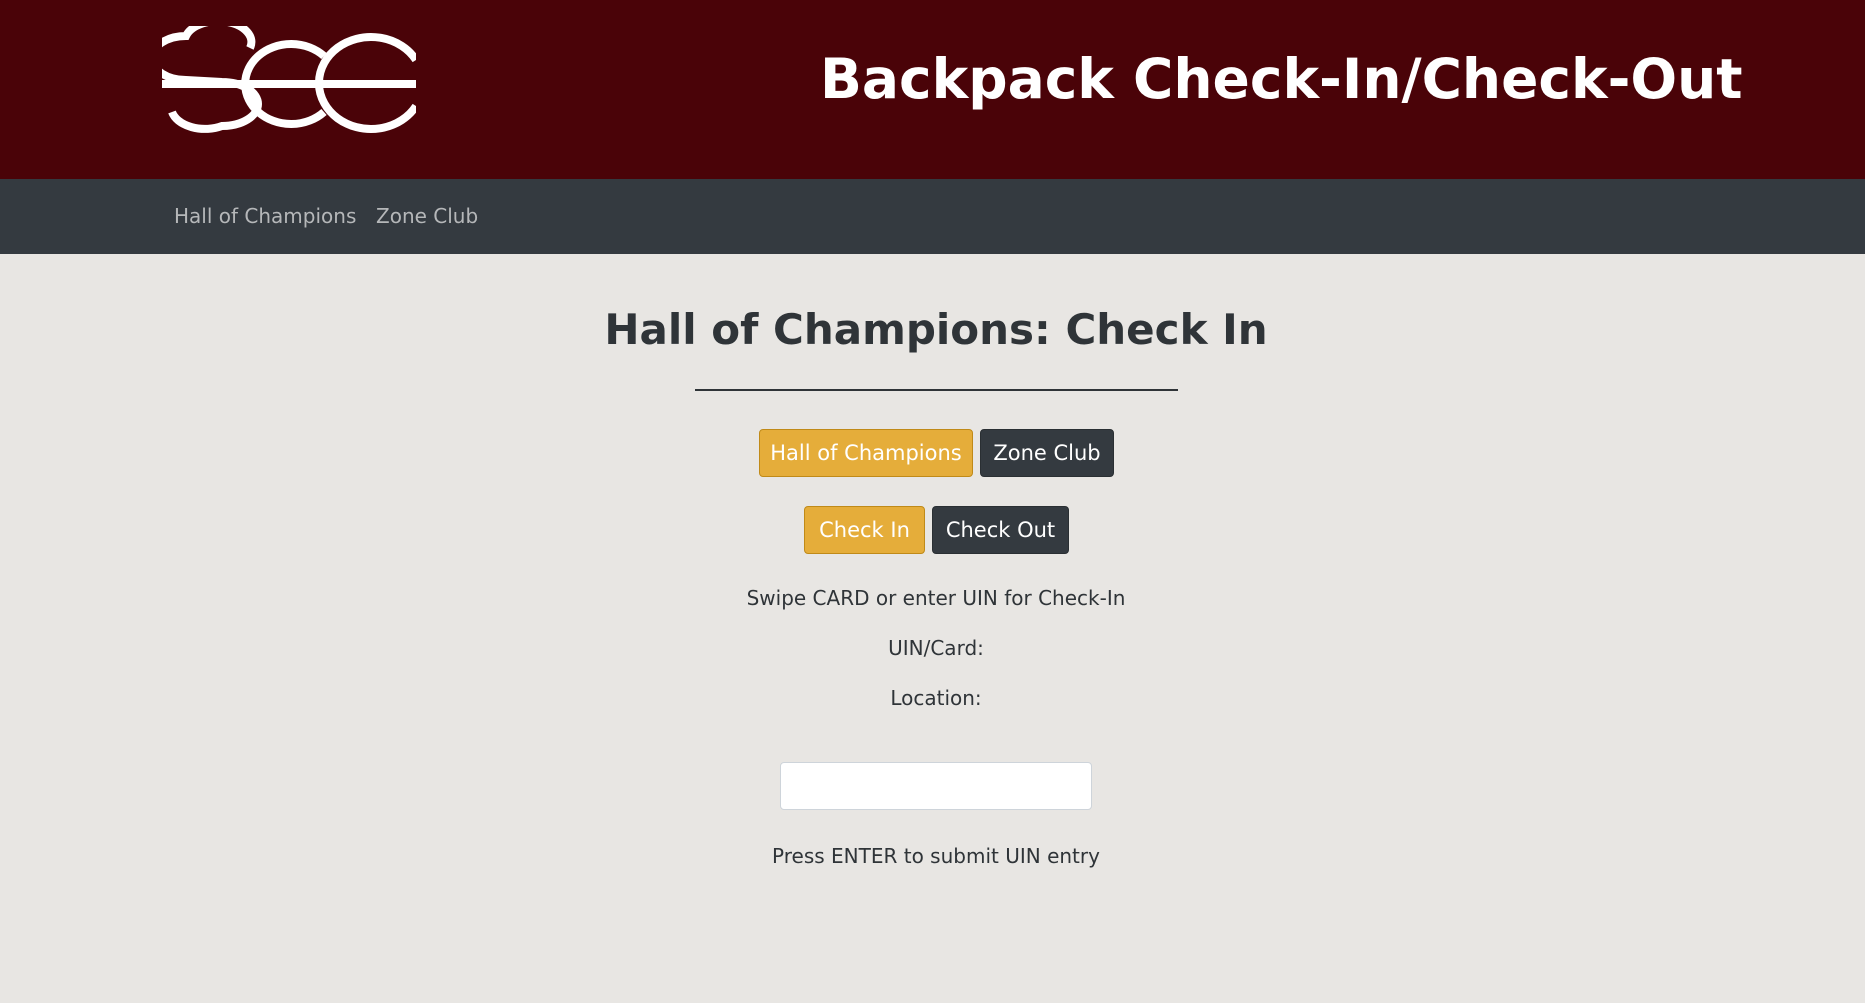 The width and height of the screenshot is (1865, 1003). What do you see at coordinates (936, 856) in the screenshot?
I see `submit-hint: Press ENTER to submit UIN entry` at bounding box center [936, 856].